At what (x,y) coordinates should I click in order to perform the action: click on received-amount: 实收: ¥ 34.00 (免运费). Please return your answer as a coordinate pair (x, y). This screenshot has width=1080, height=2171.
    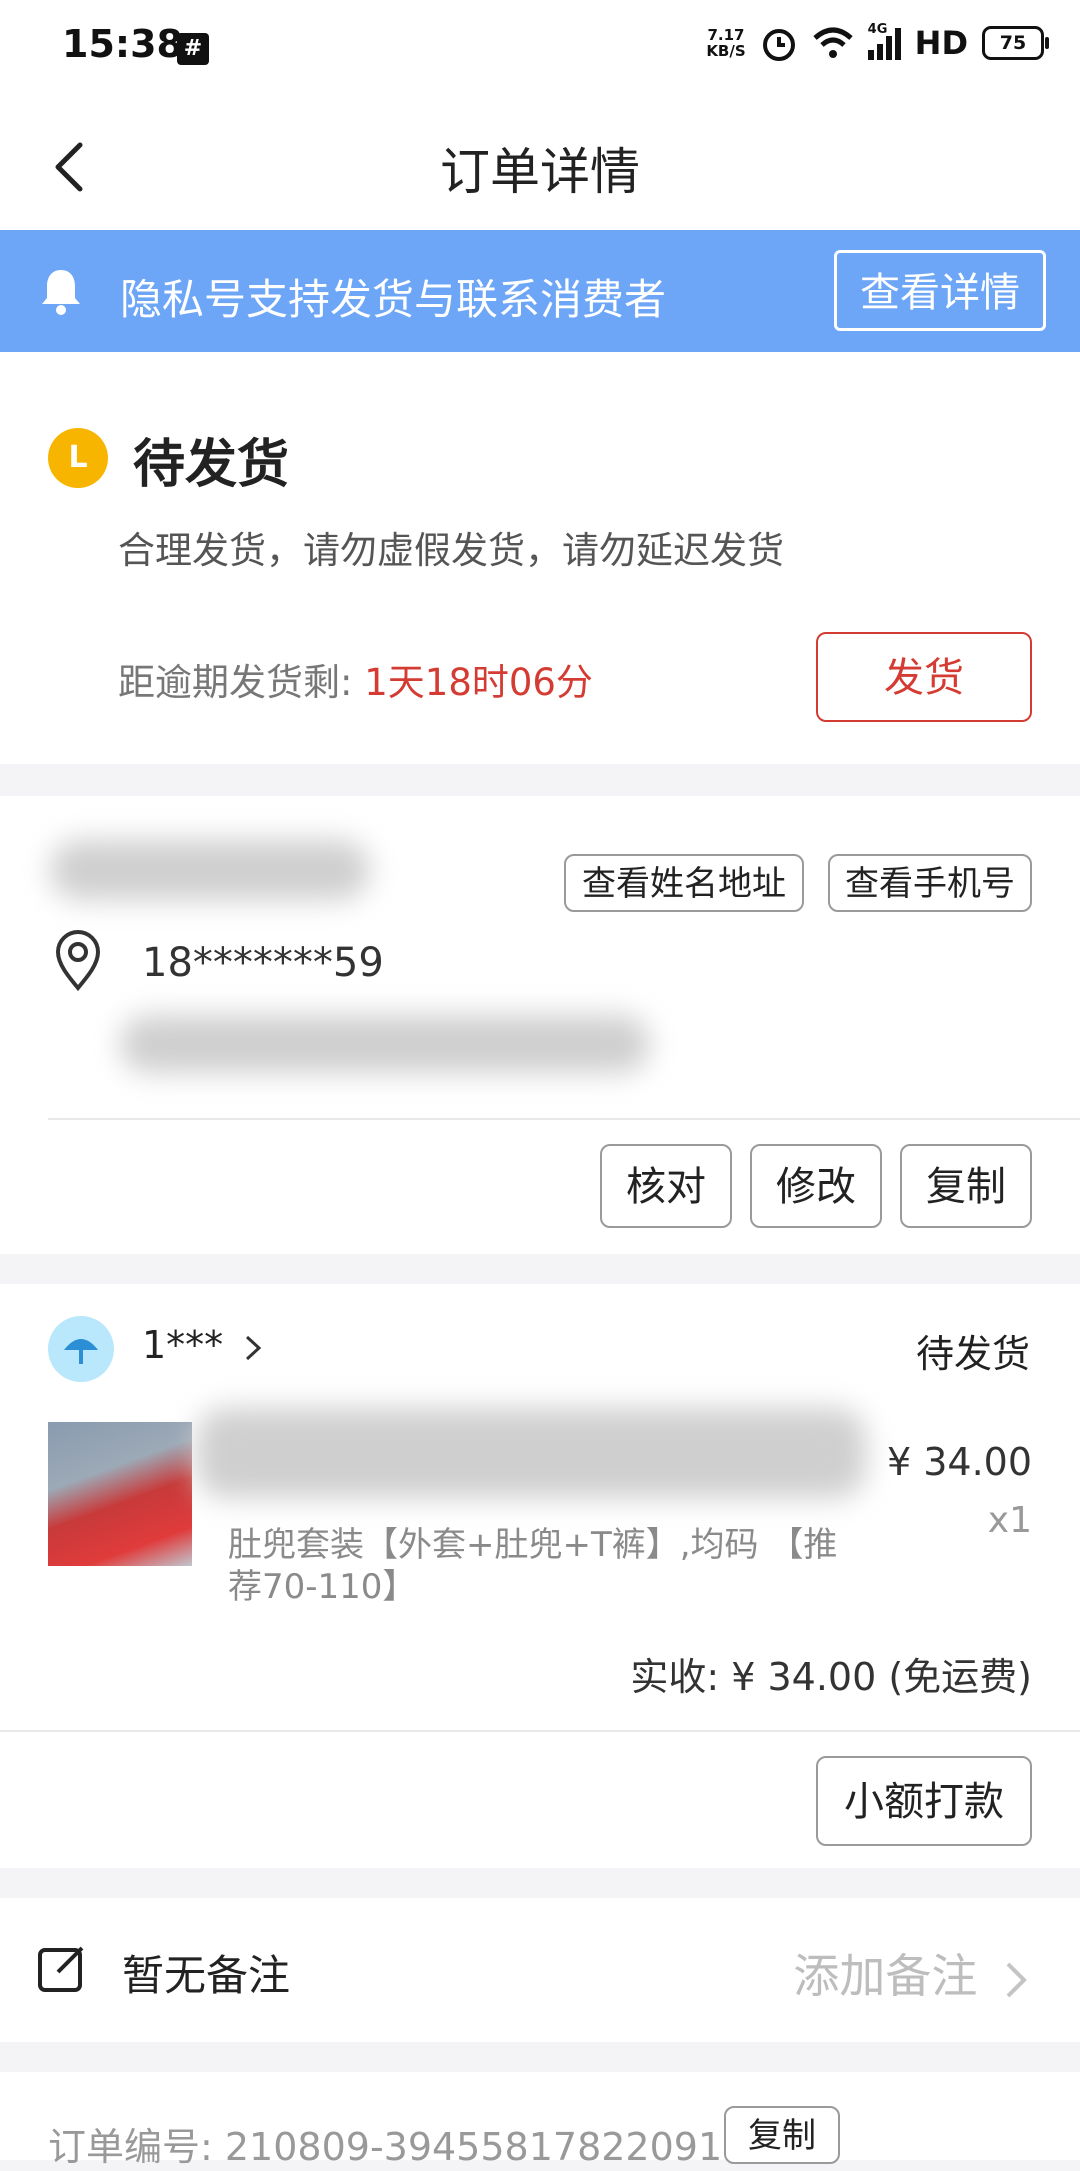
    Looking at the image, I should click on (831, 1677).